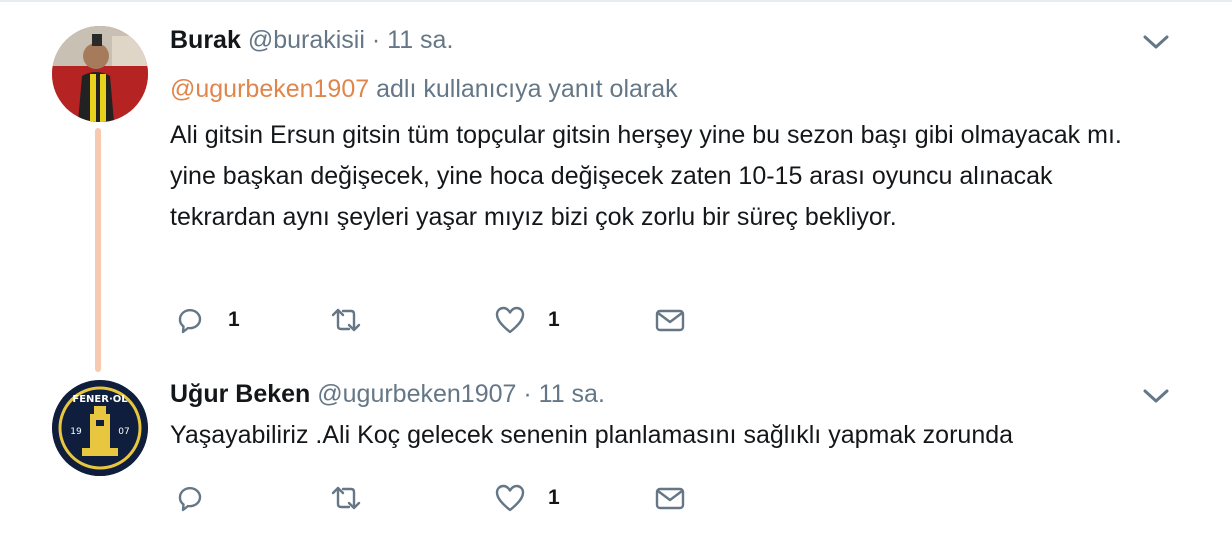  I want to click on reply-count: 1, so click(234, 319).